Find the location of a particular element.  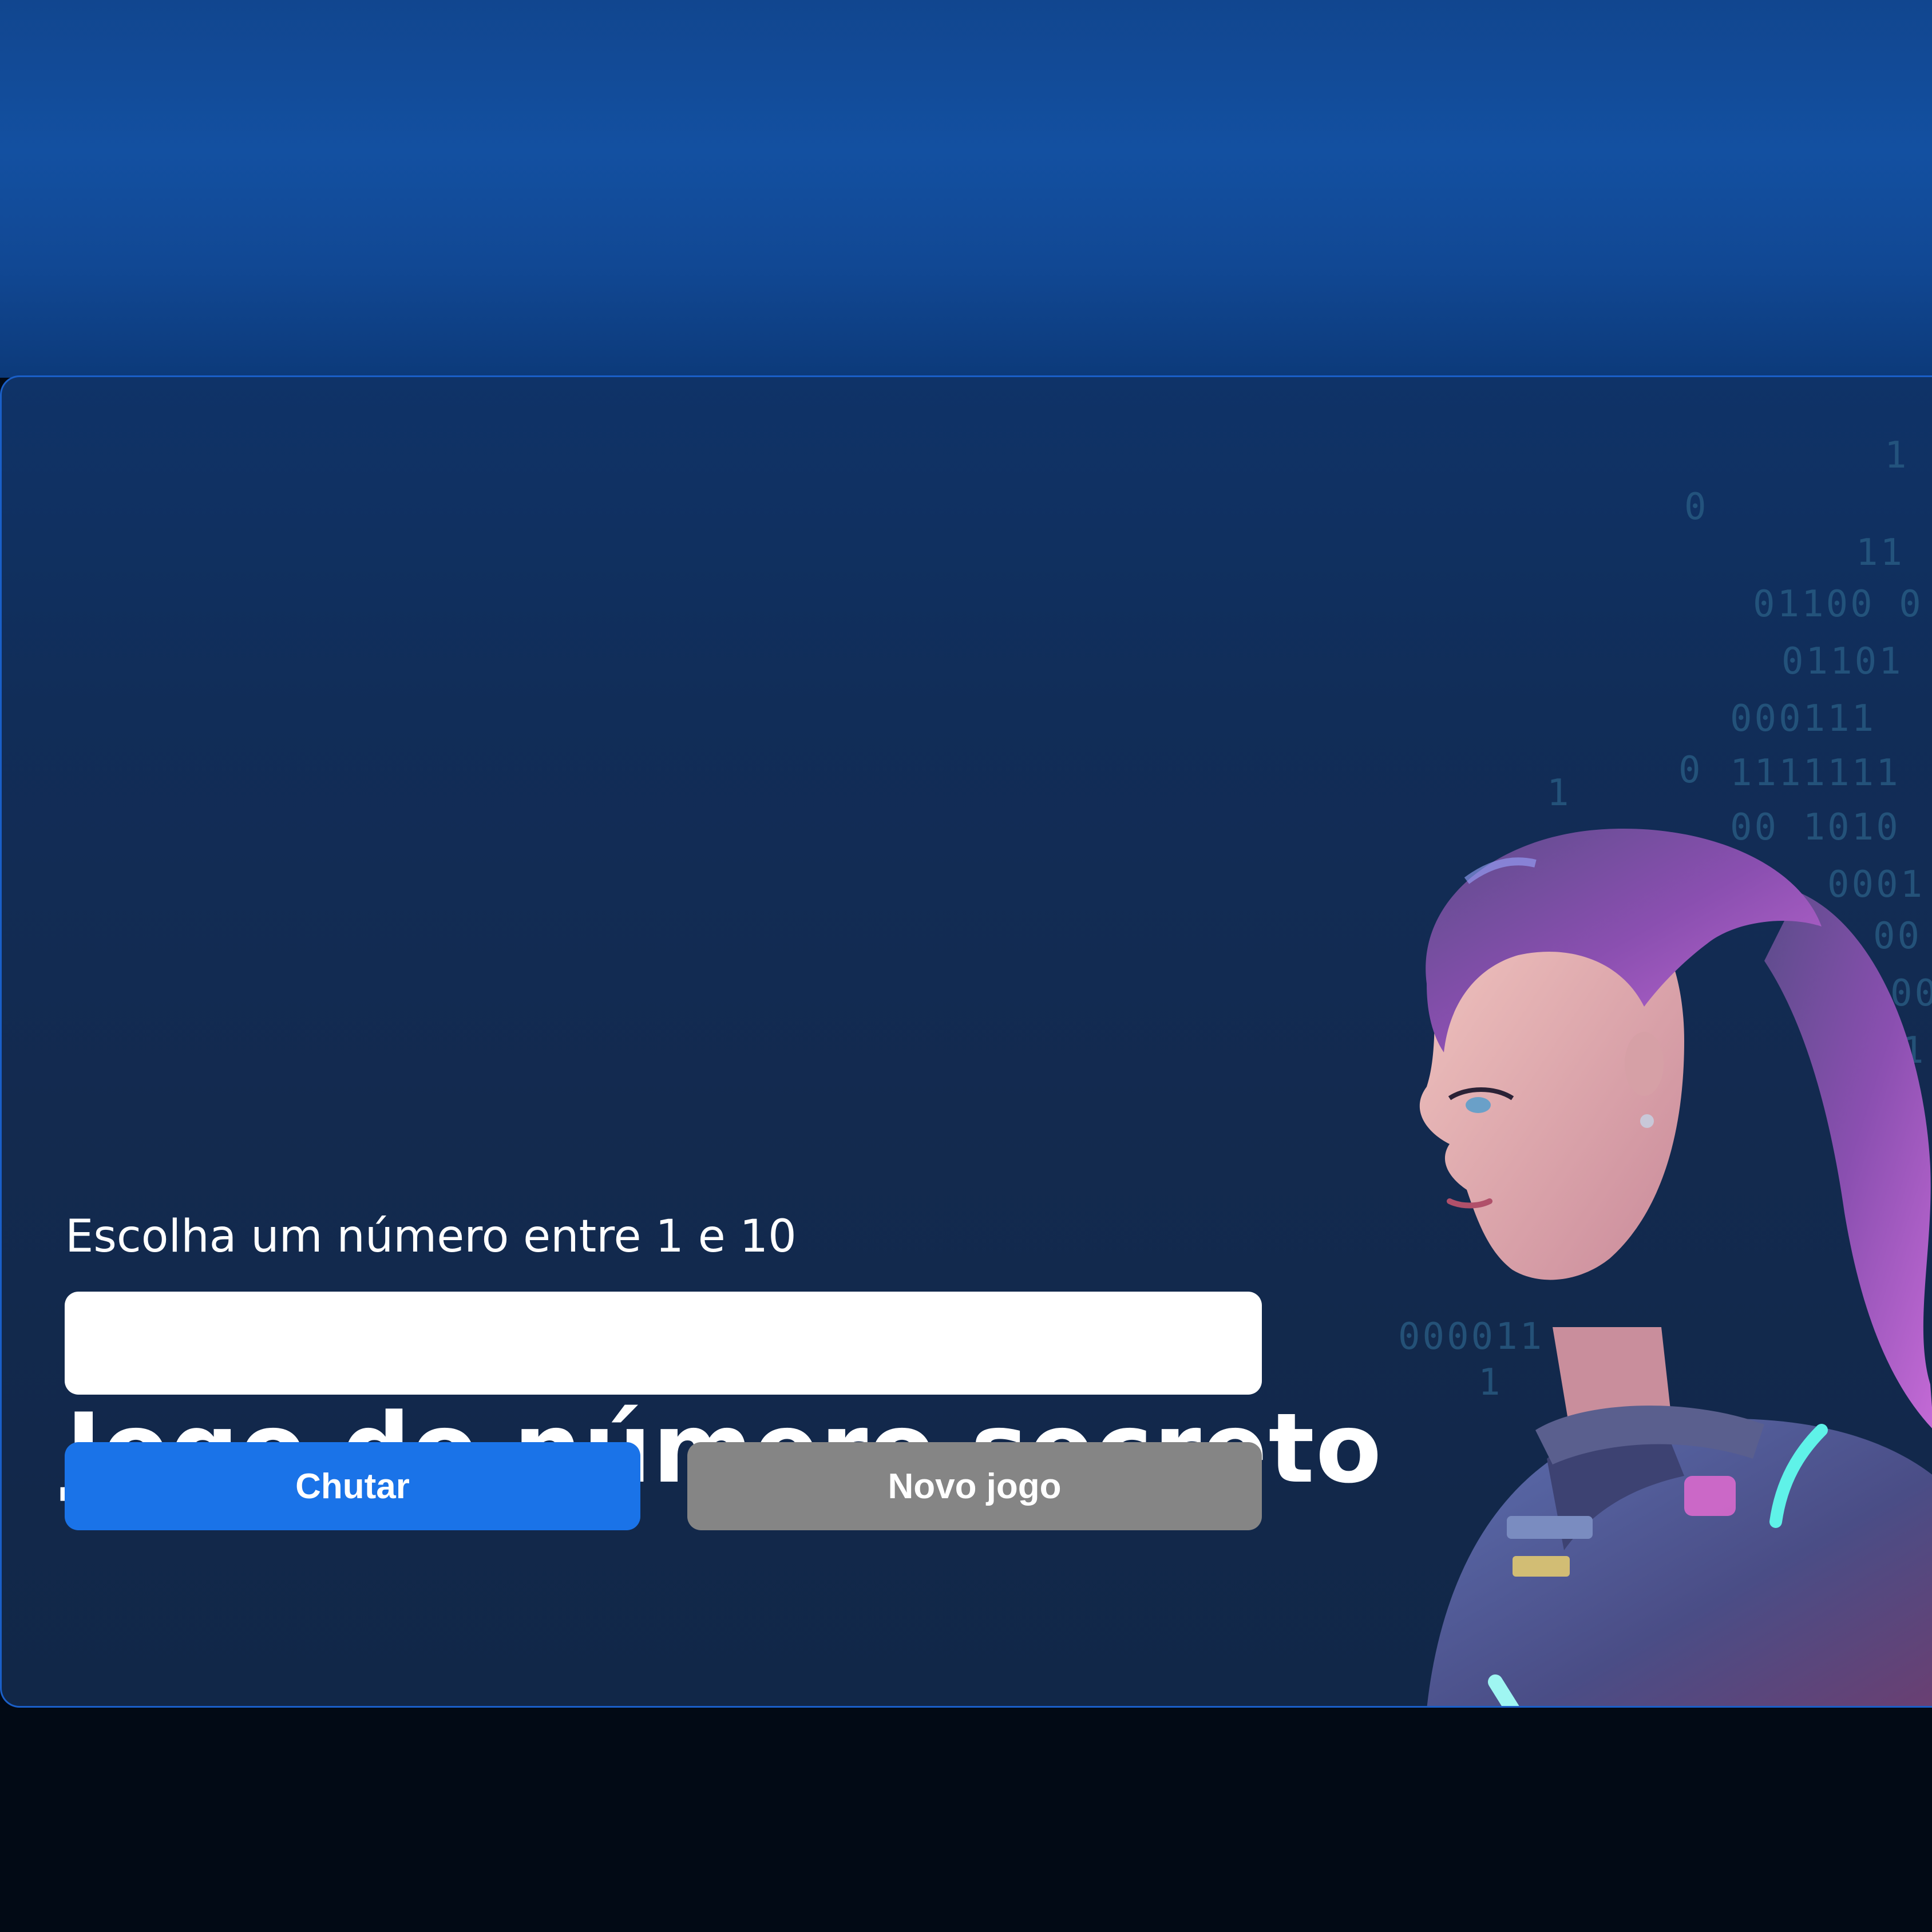

guess-button: Chutar is located at coordinates (352, 1486).